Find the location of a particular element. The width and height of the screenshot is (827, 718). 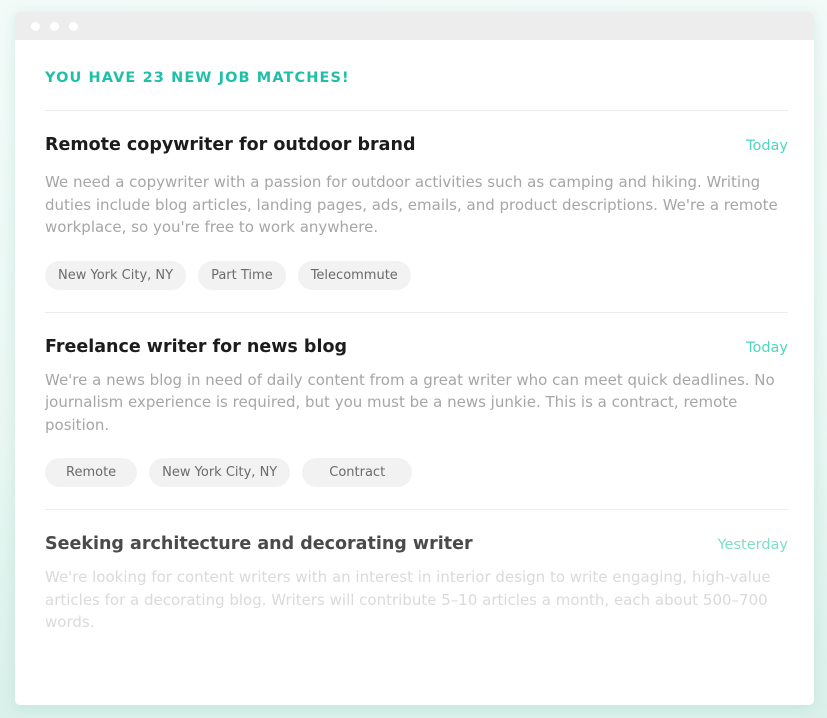

job-date: Yesterday is located at coordinates (752, 545).